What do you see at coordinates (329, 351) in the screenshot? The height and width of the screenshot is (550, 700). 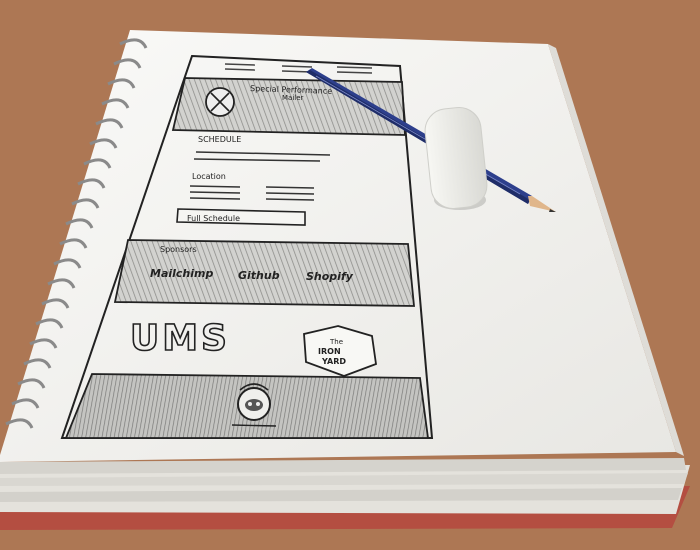 I see `logo-iron-yard-line2: IRON` at bounding box center [329, 351].